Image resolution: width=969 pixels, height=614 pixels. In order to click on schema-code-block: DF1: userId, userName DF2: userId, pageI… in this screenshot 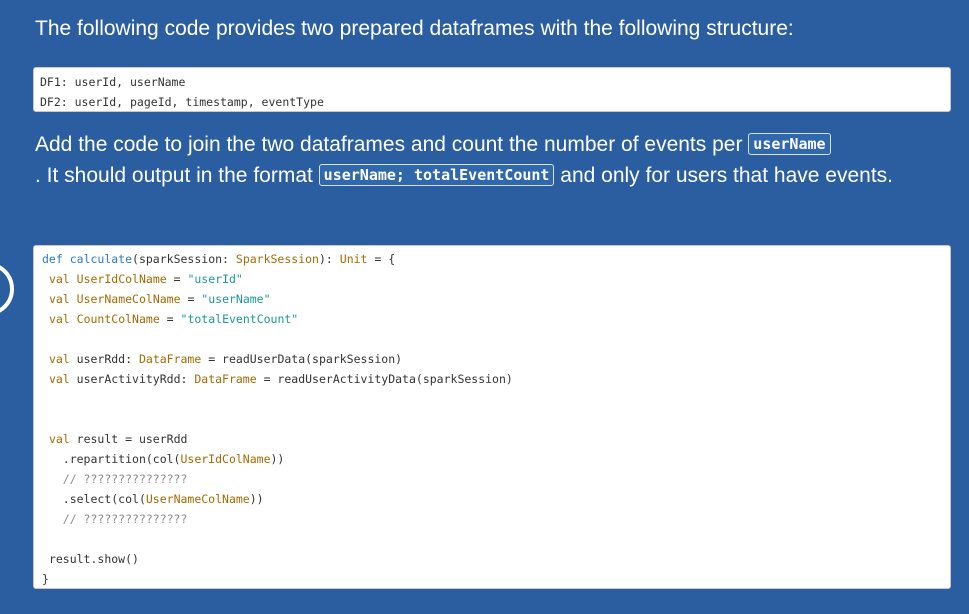, I will do `click(492, 89)`.